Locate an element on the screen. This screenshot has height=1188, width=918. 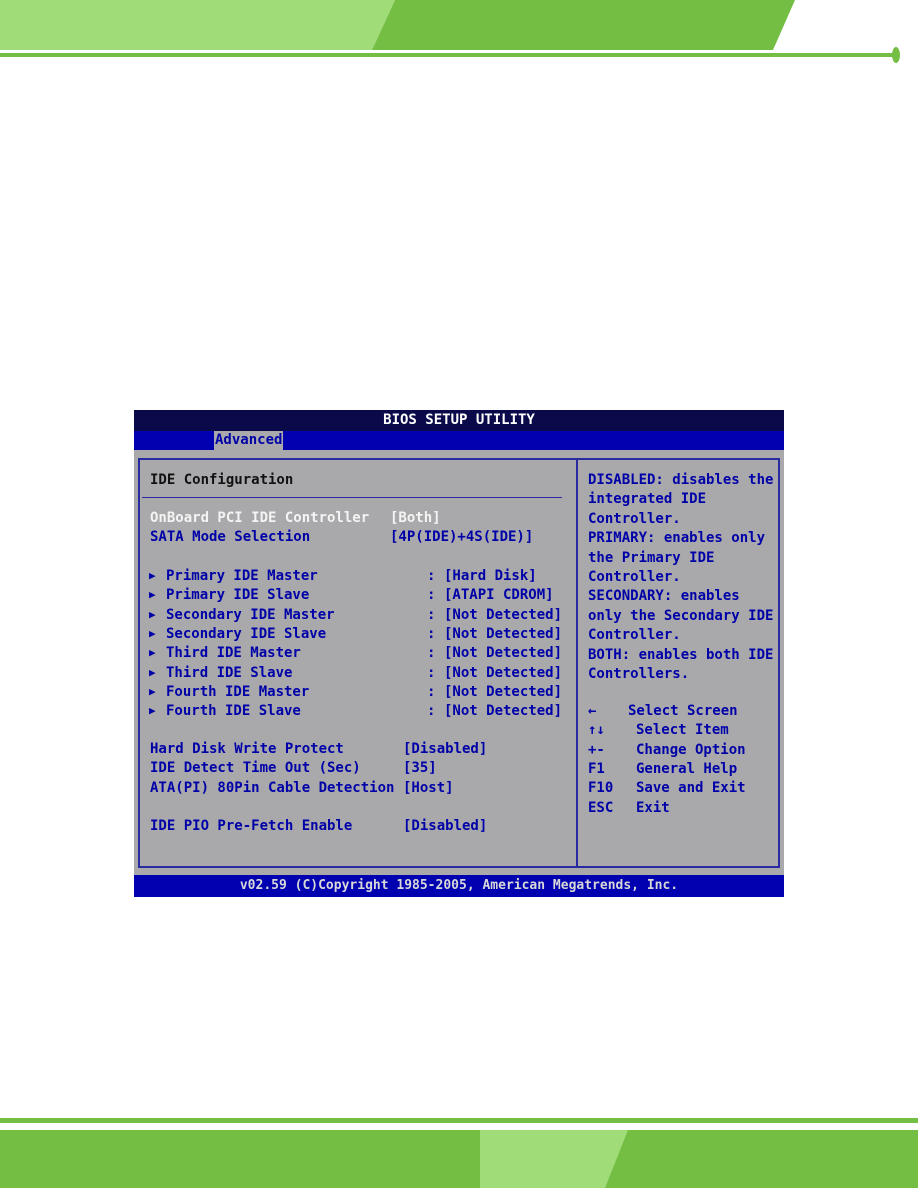
tab-advanced: Advanced is located at coordinates (249, 440).